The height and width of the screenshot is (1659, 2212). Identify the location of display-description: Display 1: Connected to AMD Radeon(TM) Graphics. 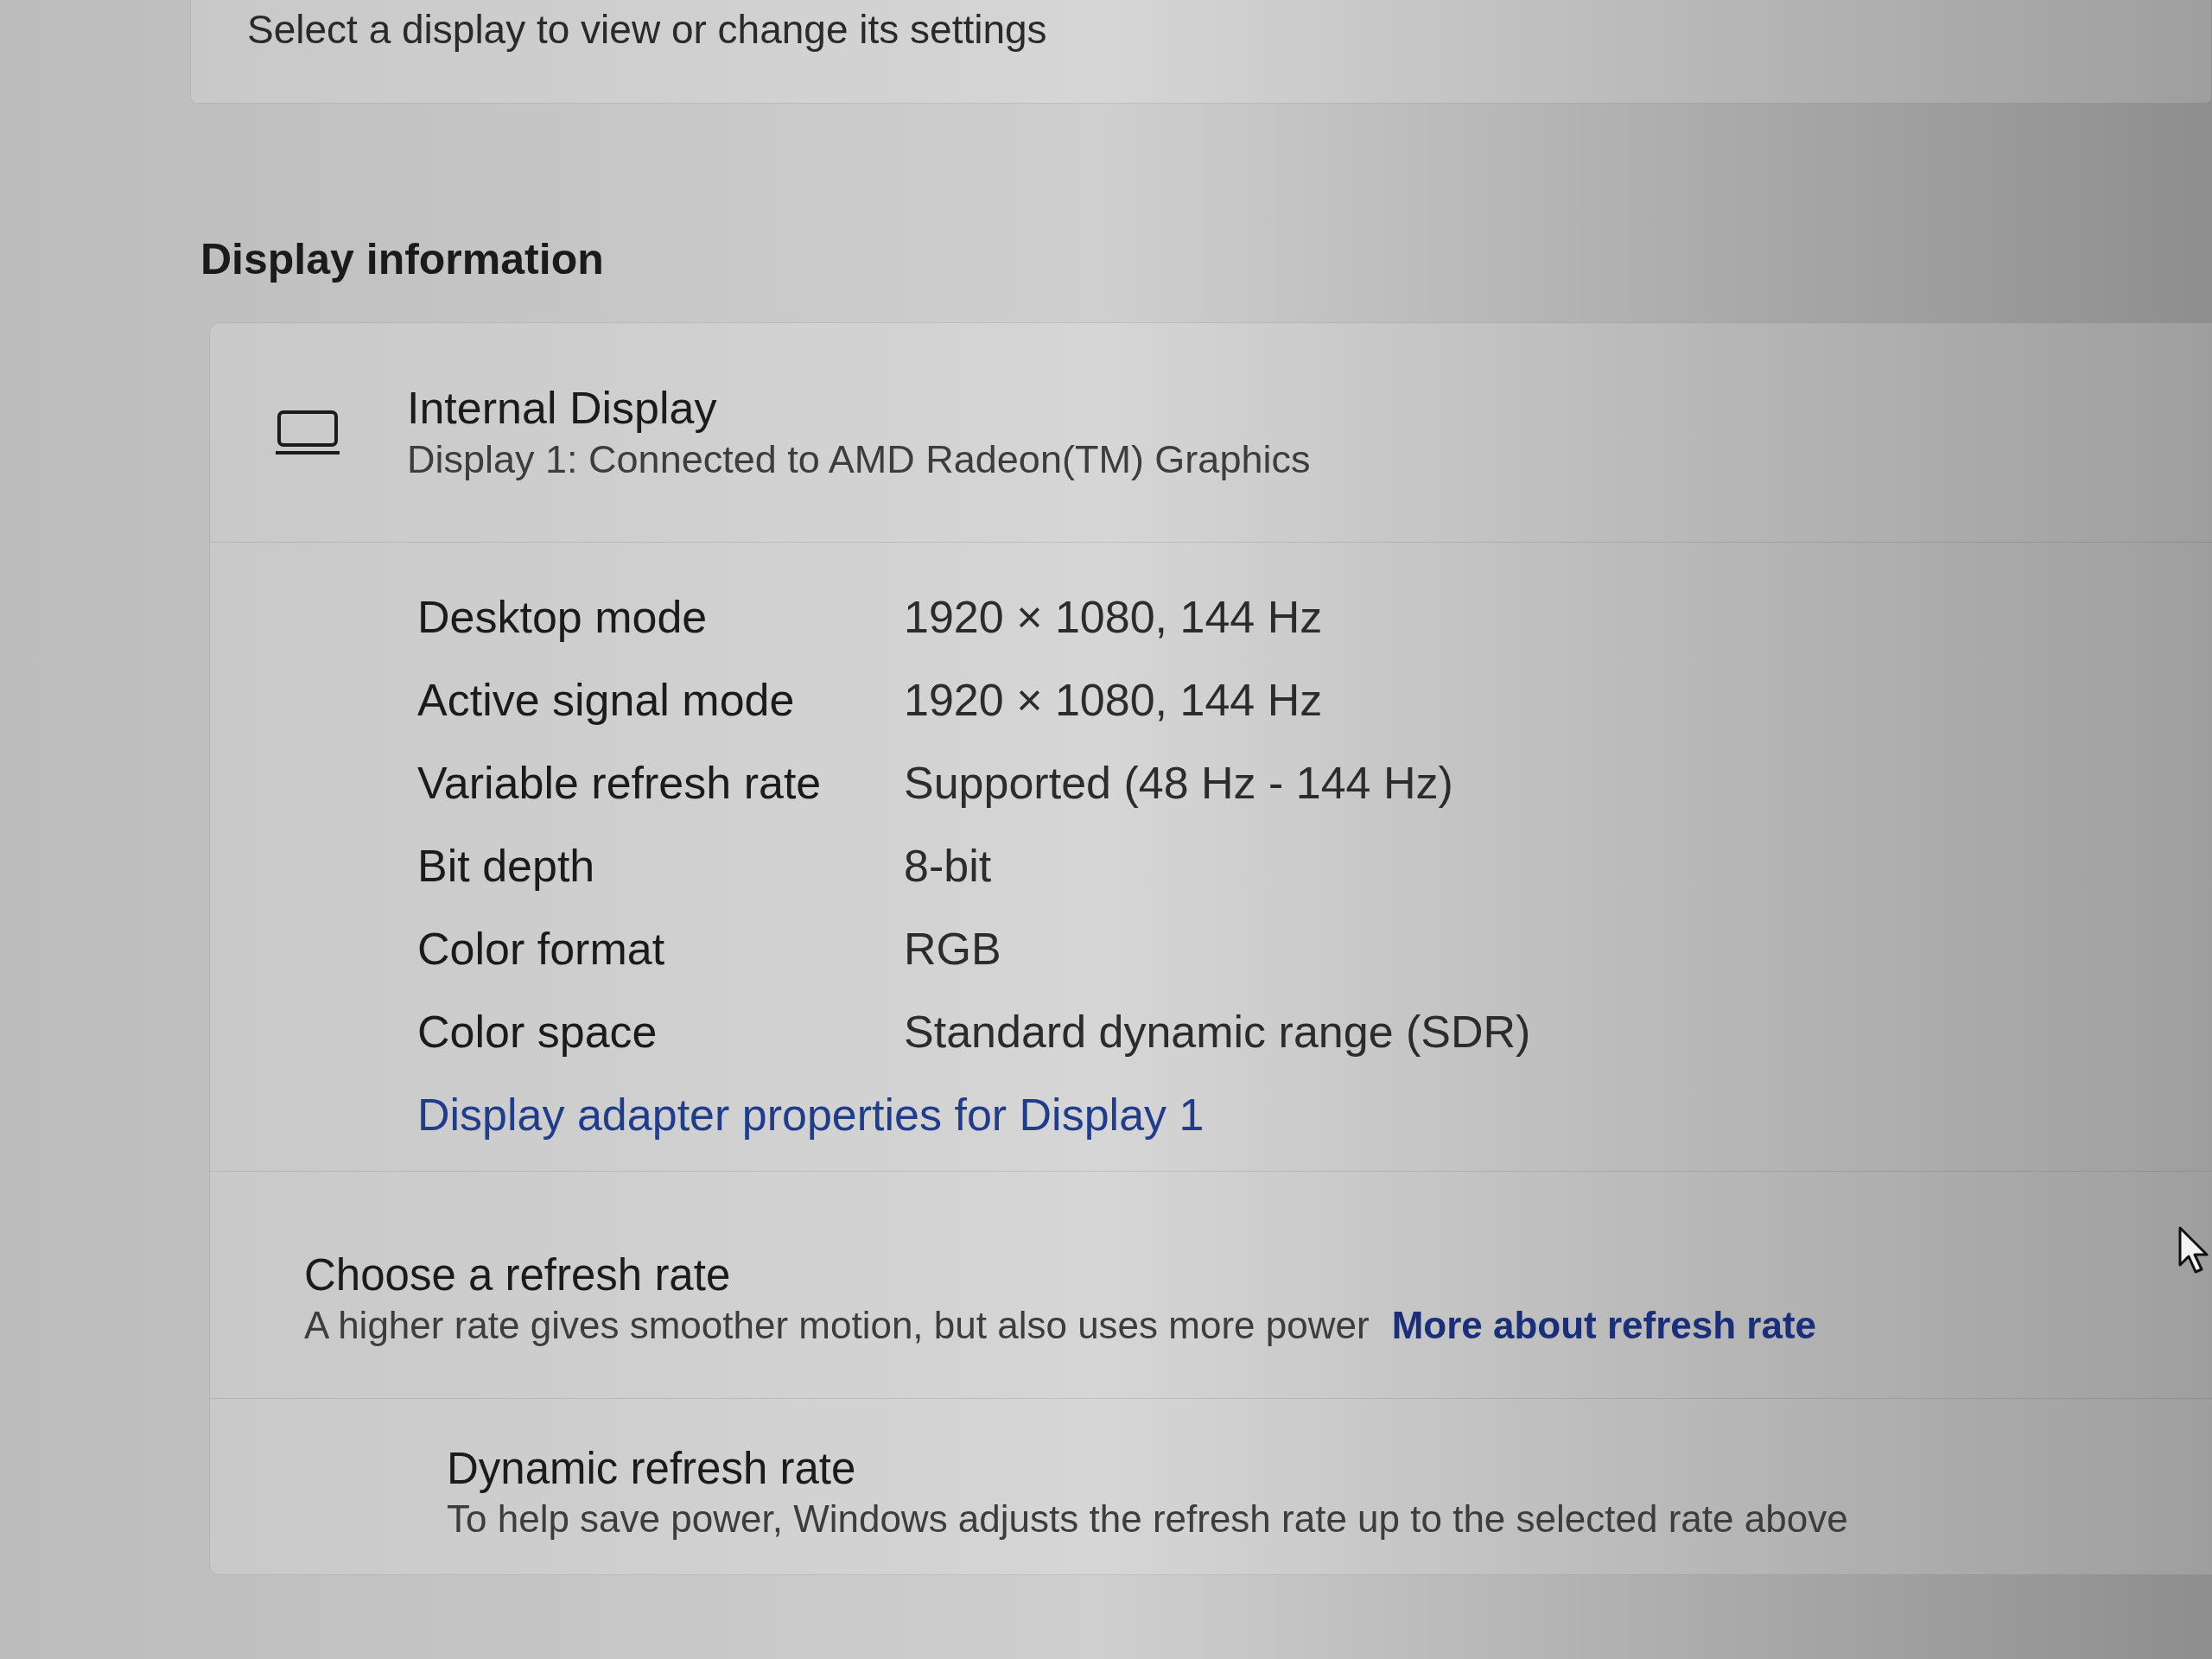
(859, 459).